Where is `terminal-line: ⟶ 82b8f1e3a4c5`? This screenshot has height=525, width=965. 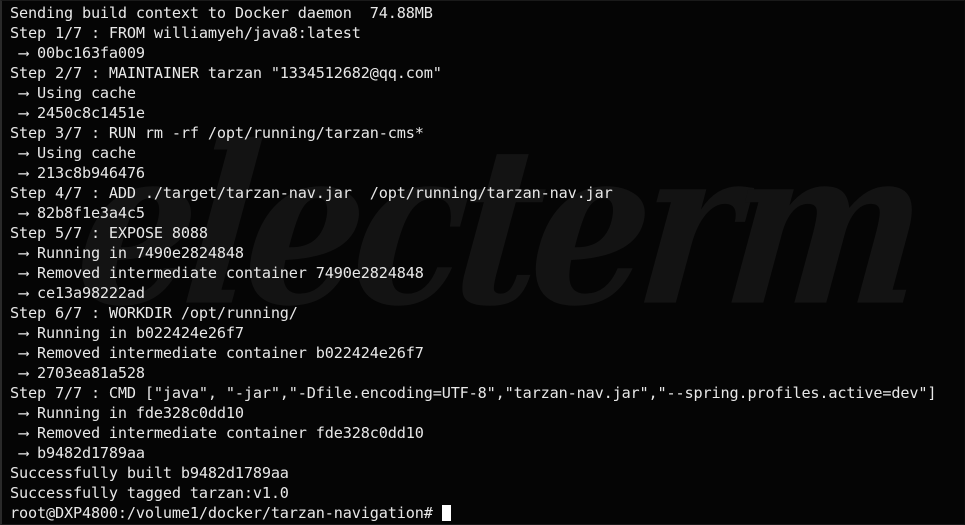 terminal-line: ⟶ 82b8f1e3a4c5 is located at coordinates (77, 213).